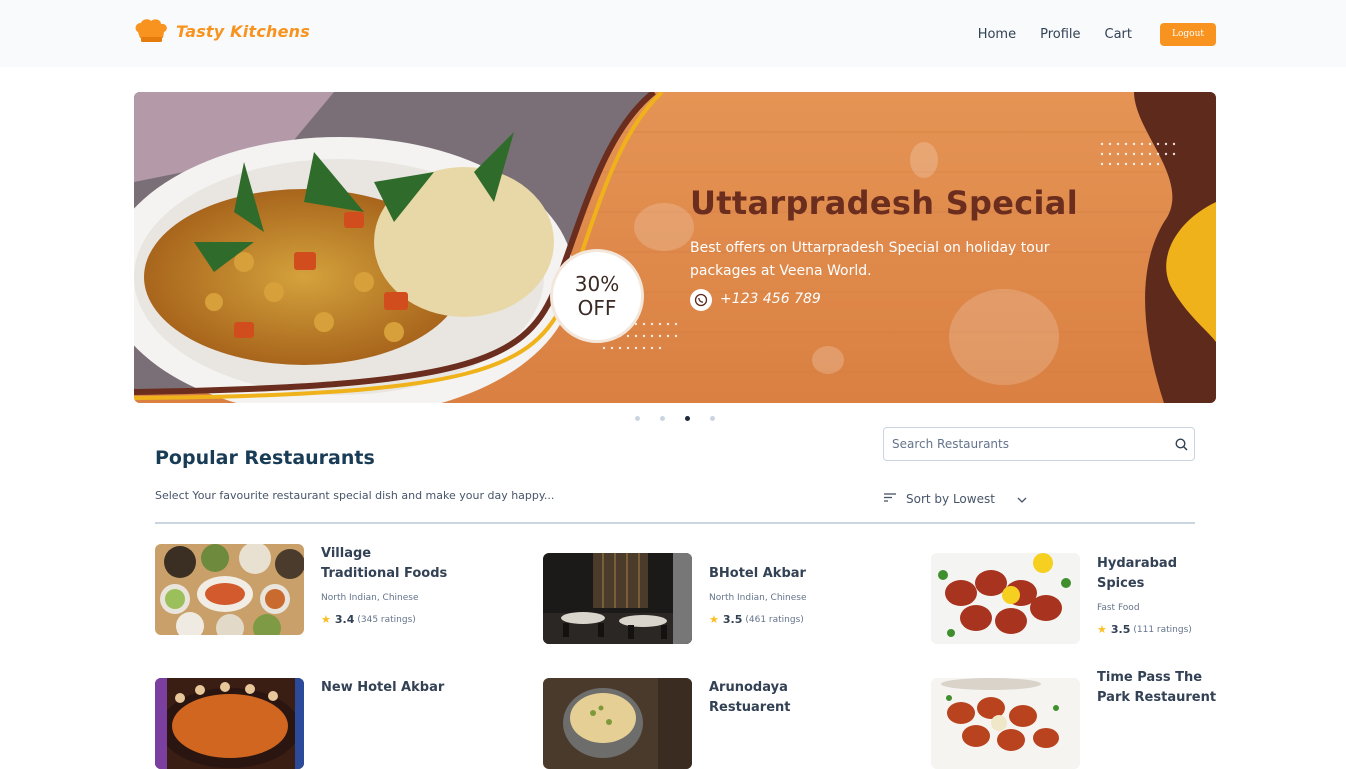 The width and height of the screenshot is (1346, 769). What do you see at coordinates (243, 31) in the screenshot?
I see `logo-text: Tasty Kitchens` at bounding box center [243, 31].